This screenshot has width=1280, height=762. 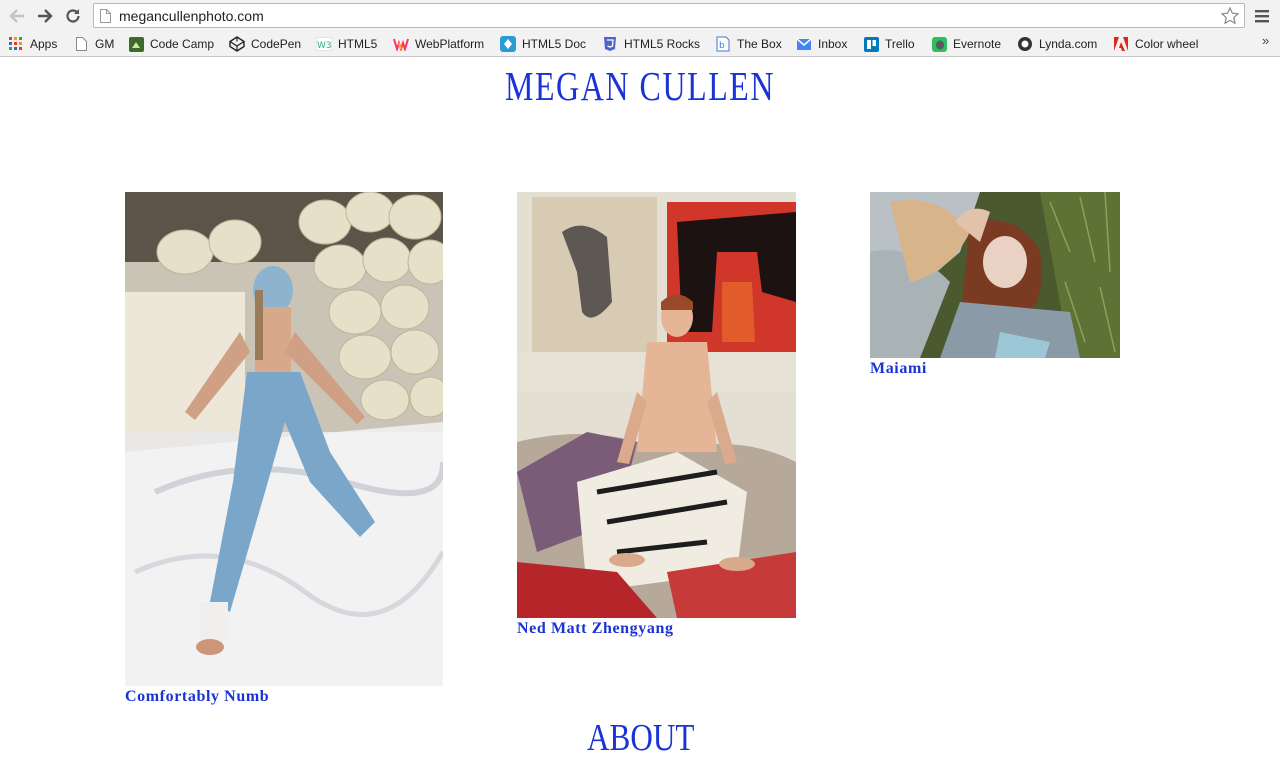 What do you see at coordinates (669, 15) in the screenshot?
I see `address-bar: megancullenphoto.com` at bounding box center [669, 15].